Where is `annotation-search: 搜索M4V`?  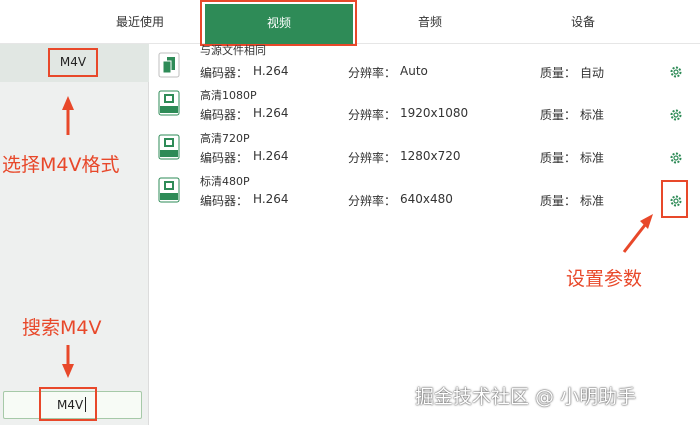 annotation-search: 搜索M4V is located at coordinates (62, 328).